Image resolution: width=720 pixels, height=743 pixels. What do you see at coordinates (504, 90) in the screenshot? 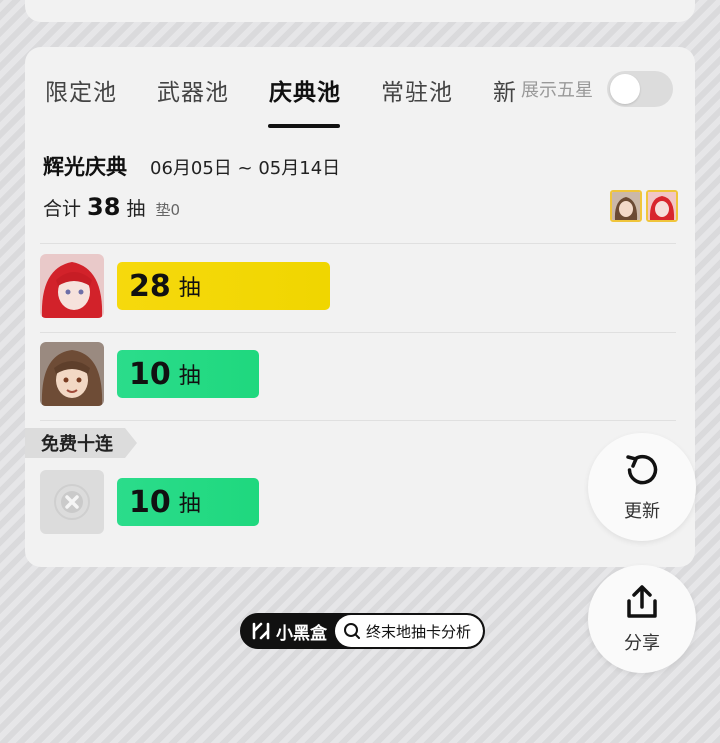
I see `tab-new: 新` at bounding box center [504, 90].